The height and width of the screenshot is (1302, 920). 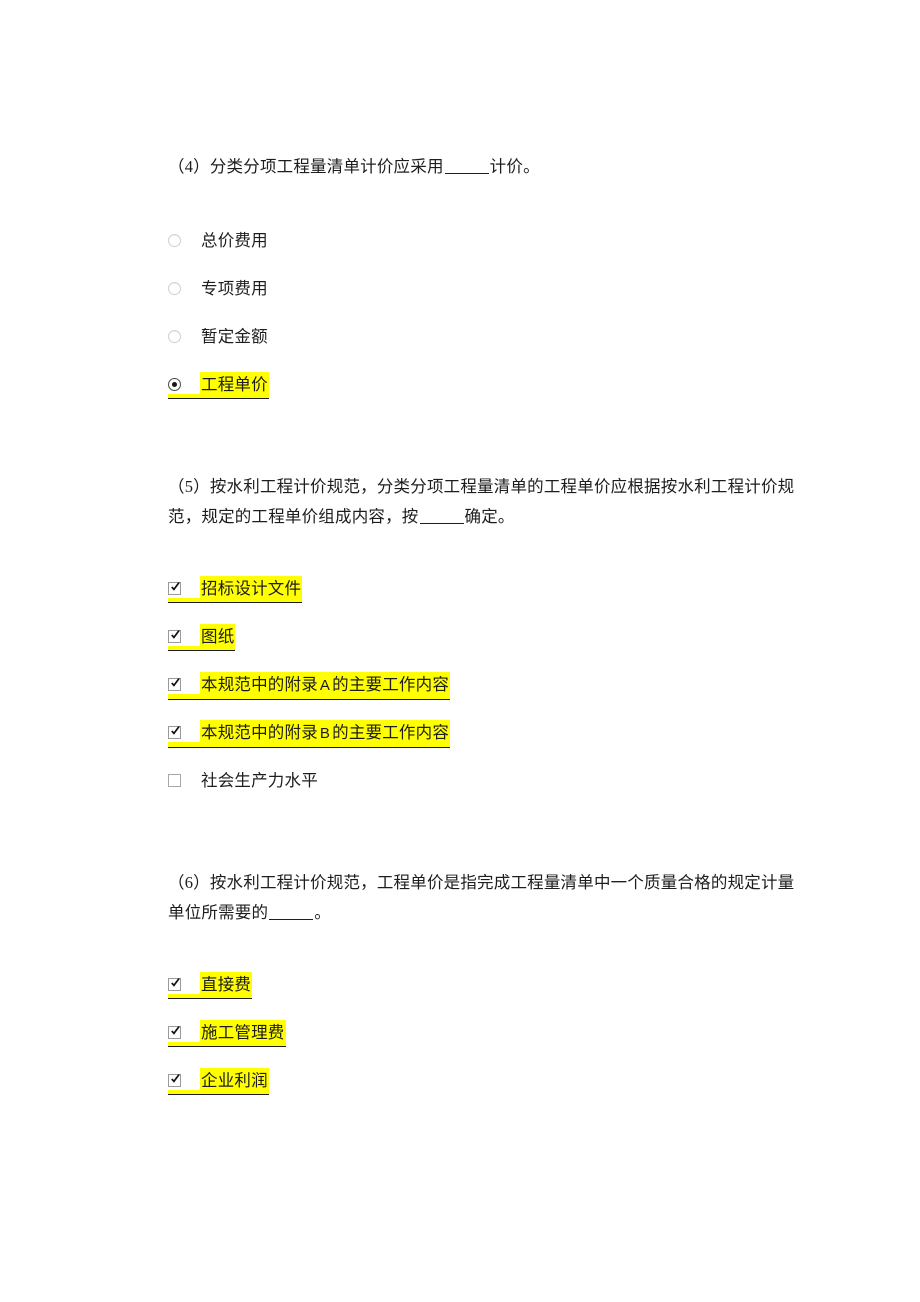 What do you see at coordinates (234, 336) in the screenshot?
I see `option-label: 暂定金额` at bounding box center [234, 336].